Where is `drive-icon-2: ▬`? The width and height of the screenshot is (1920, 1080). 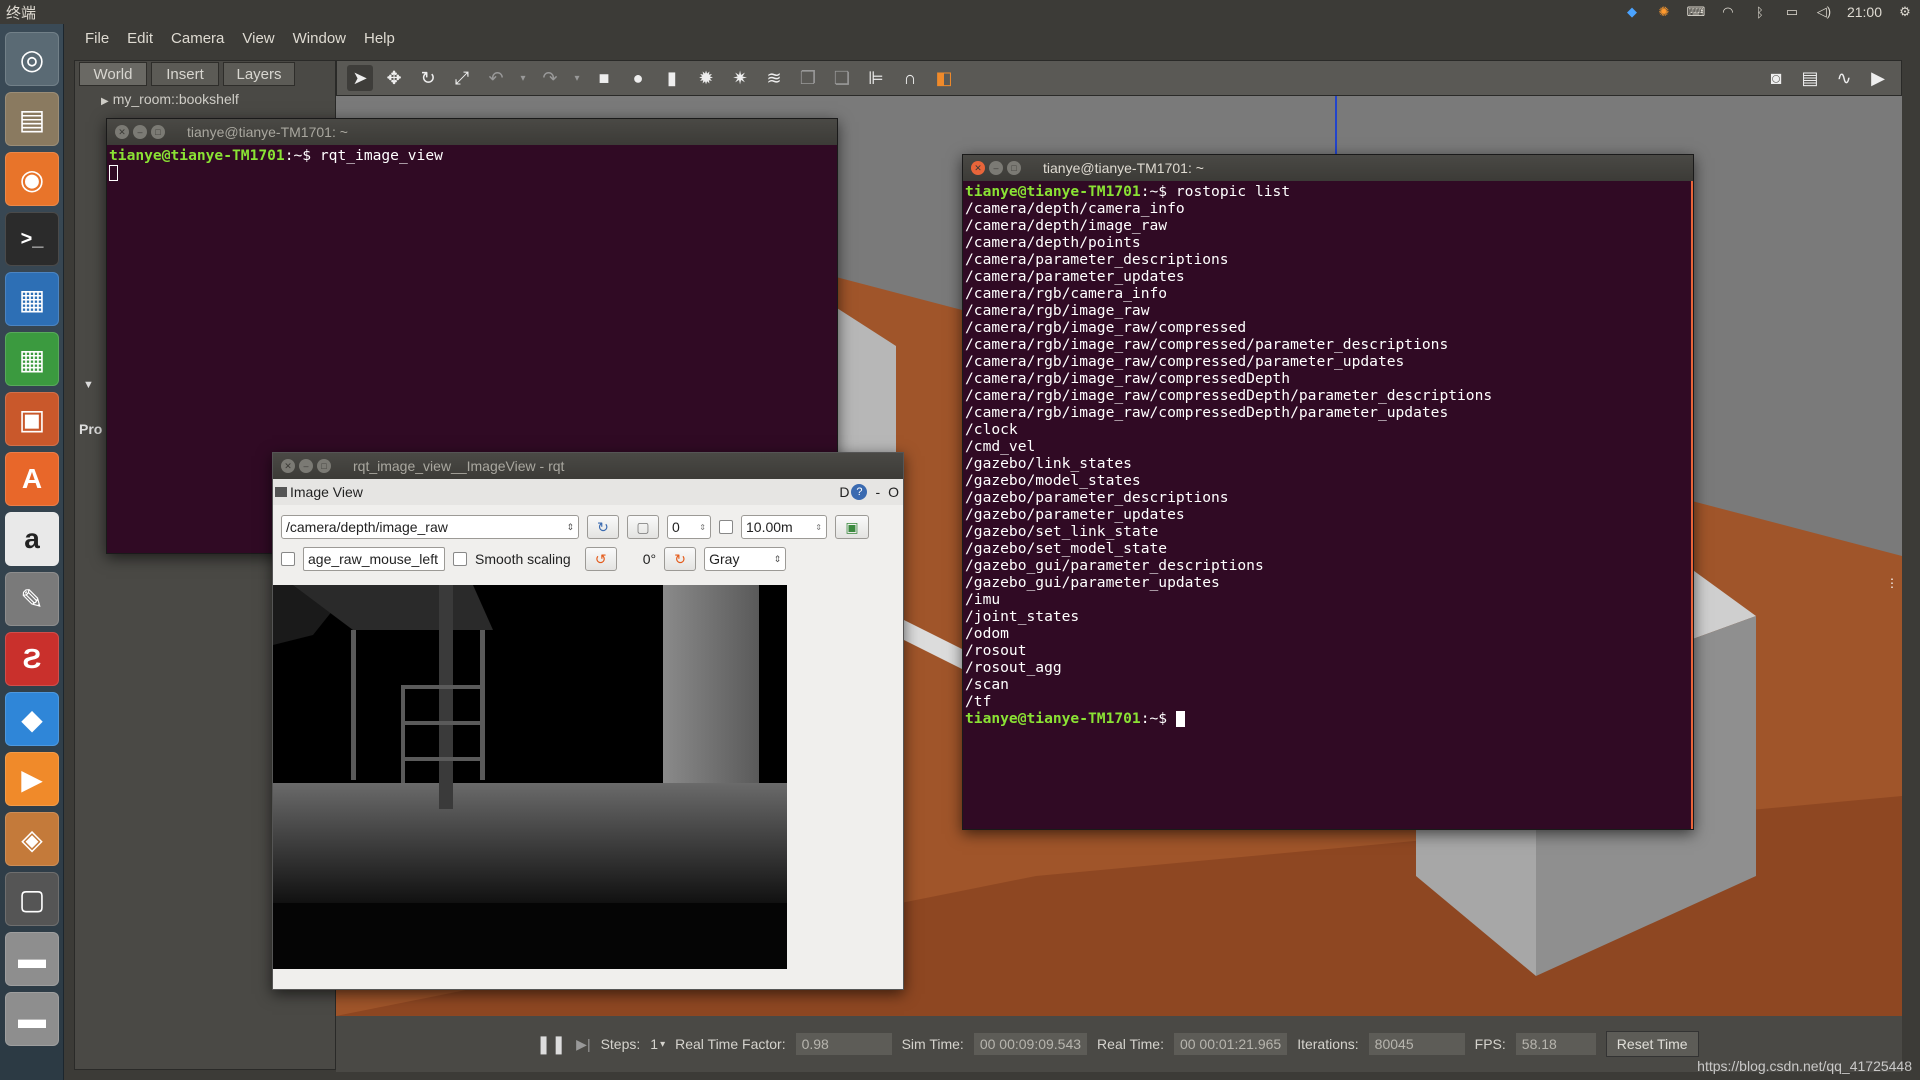 drive-icon-2: ▬ is located at coordinates (32, 1019).